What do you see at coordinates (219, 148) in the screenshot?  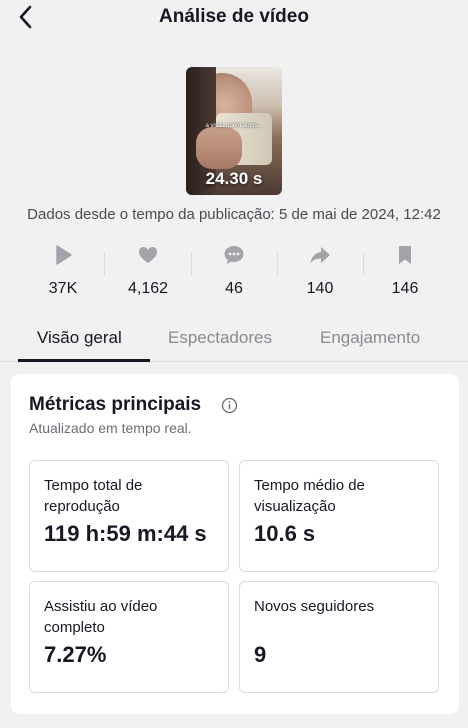 I see `thumbnail-hand` at bounding box center [219, 148].